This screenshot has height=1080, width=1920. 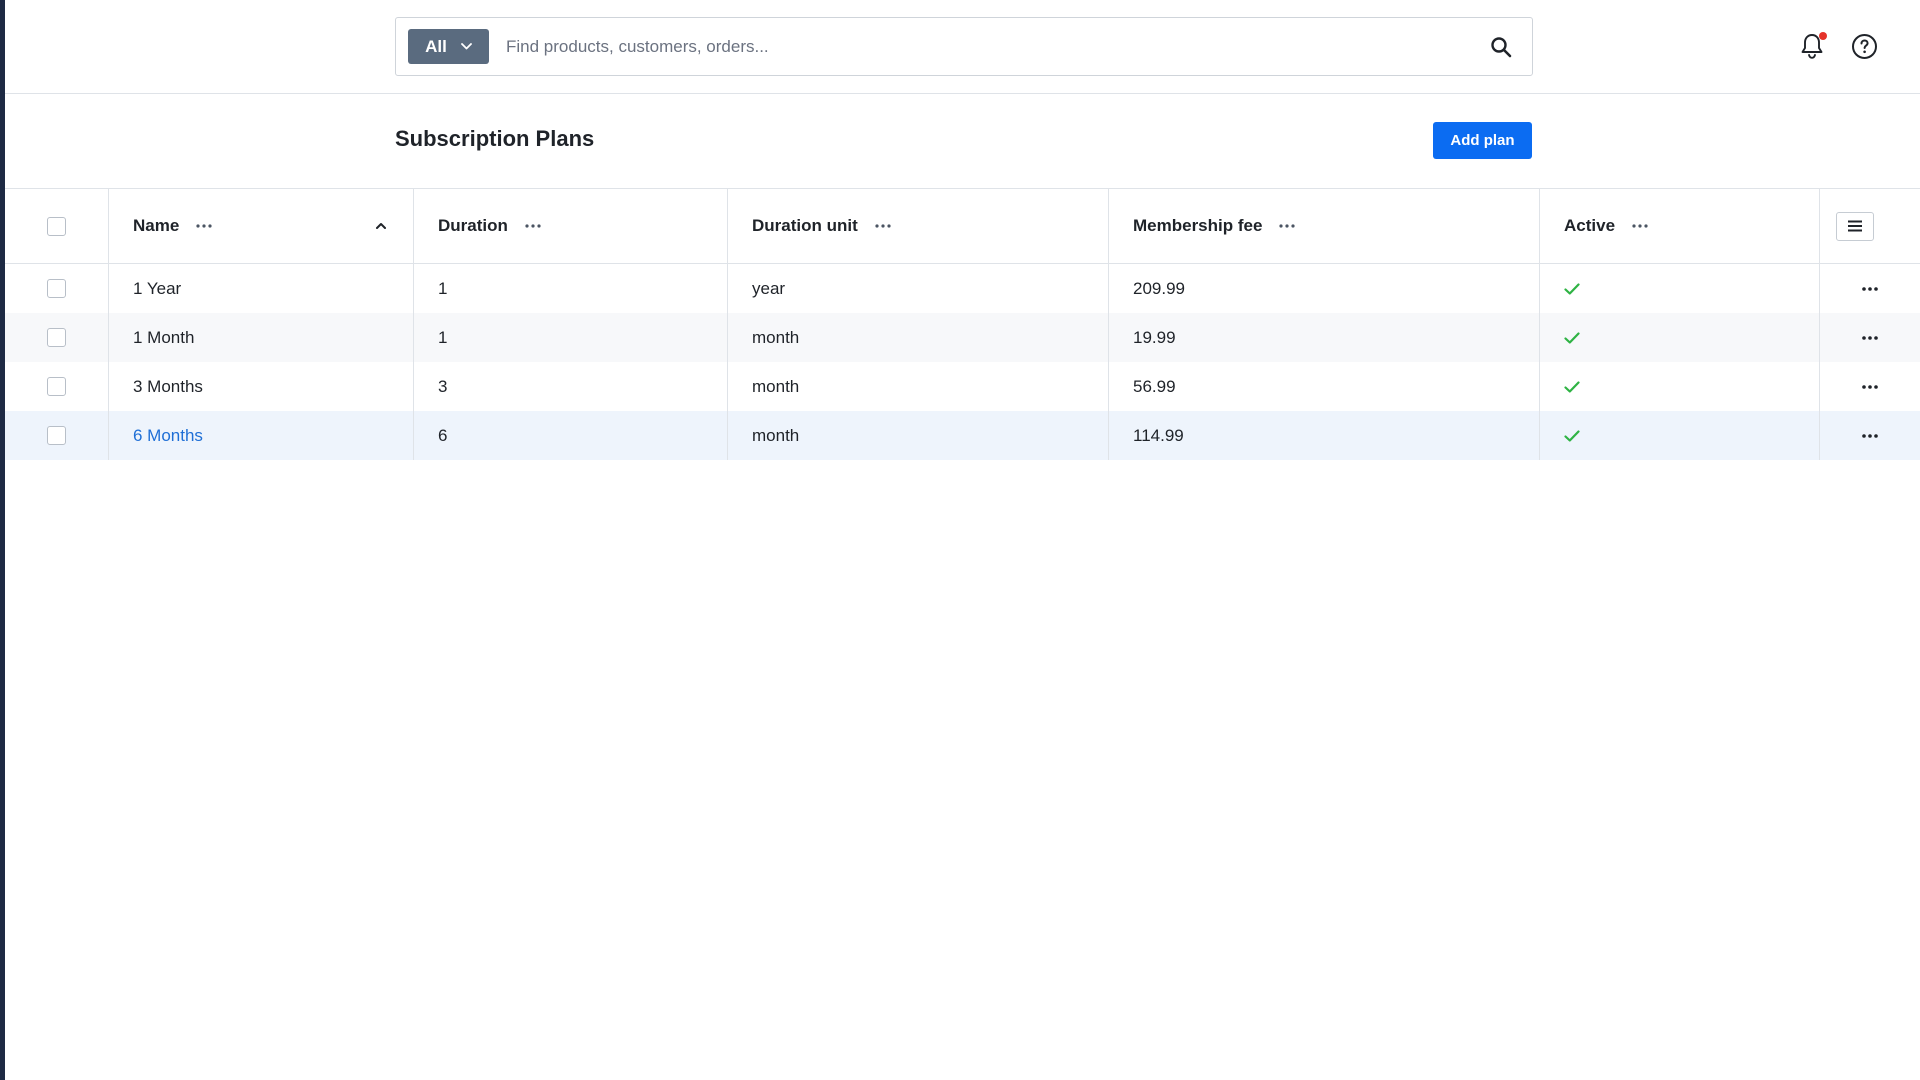 I want to click on cell-duration: 6, so click(x=571, y=435).